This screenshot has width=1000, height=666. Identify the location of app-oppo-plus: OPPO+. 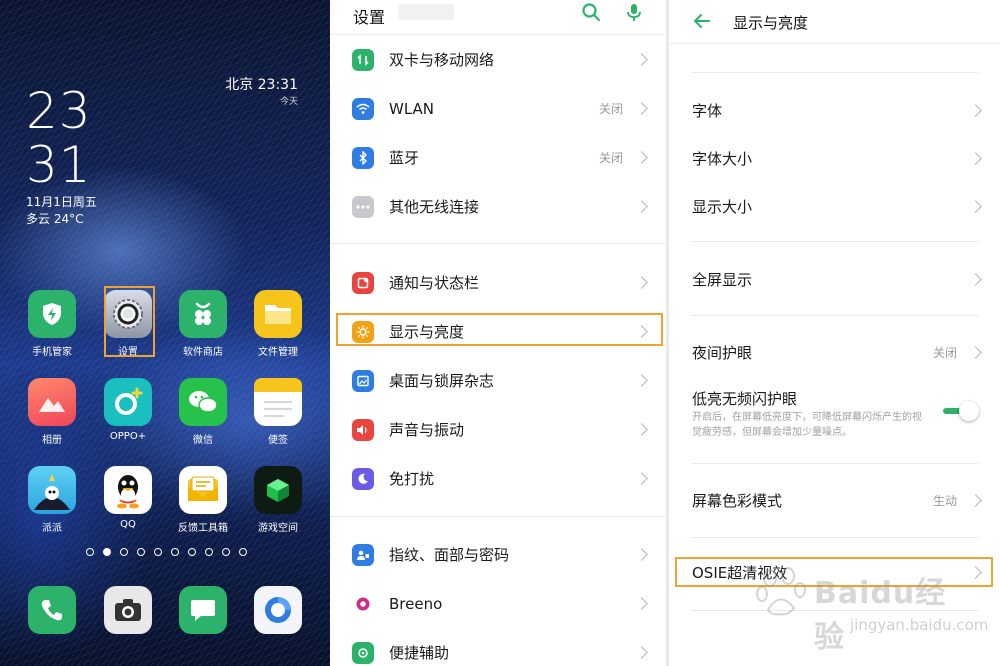
(128, 410).